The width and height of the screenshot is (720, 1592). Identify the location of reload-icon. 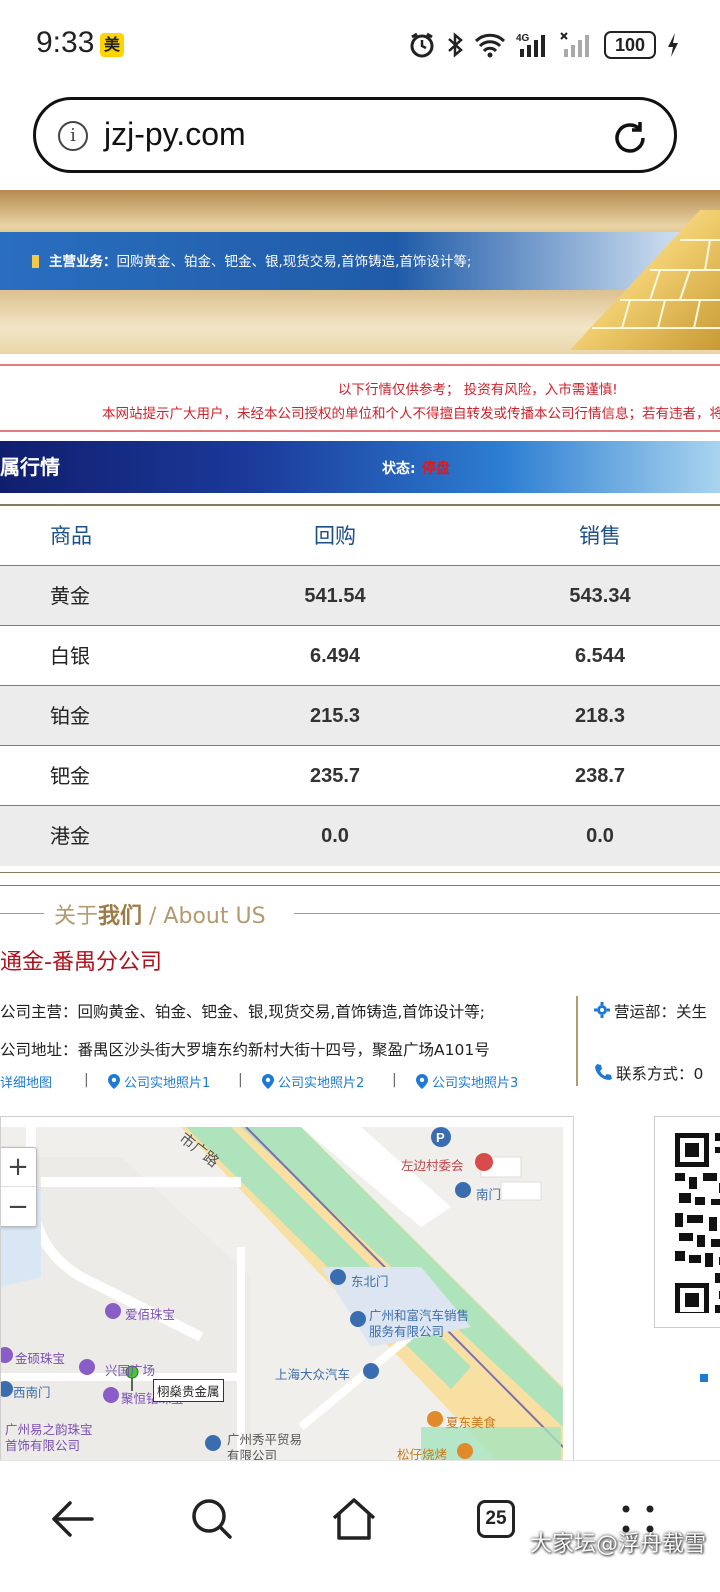
(630, 140).